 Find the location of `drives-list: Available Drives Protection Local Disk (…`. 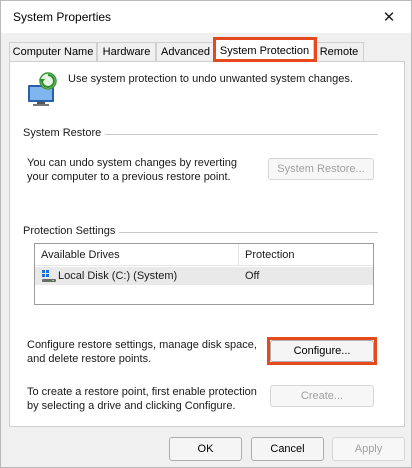

drives-list: Available Drives Protection Local Disk (… is located at coordinates (204, 274).